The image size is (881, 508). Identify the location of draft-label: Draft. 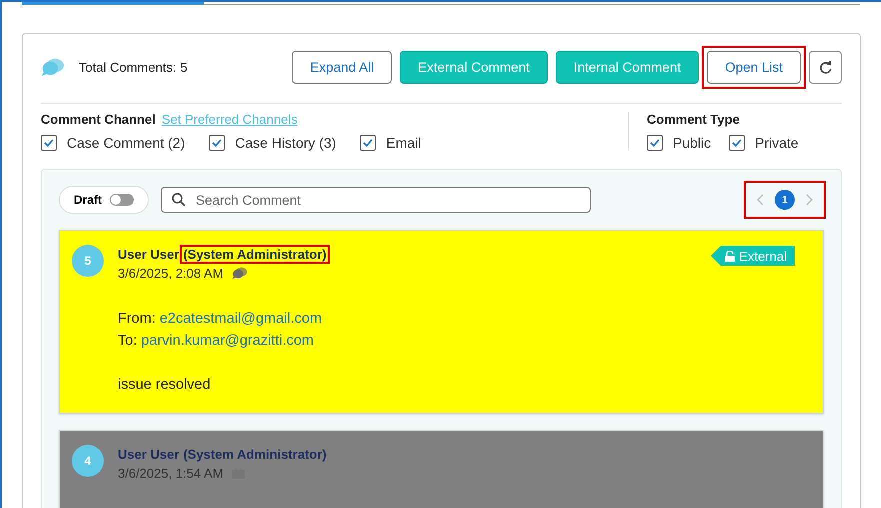
(88, 200).